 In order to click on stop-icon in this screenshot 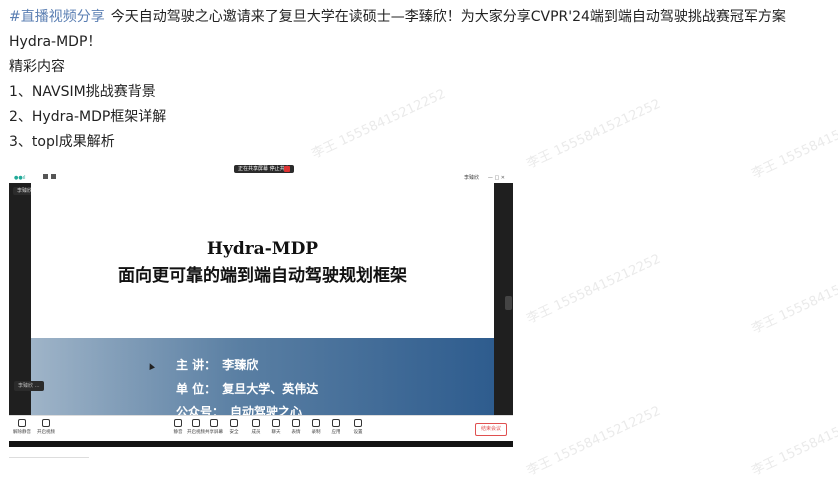, I will do `click(53, 176)`.